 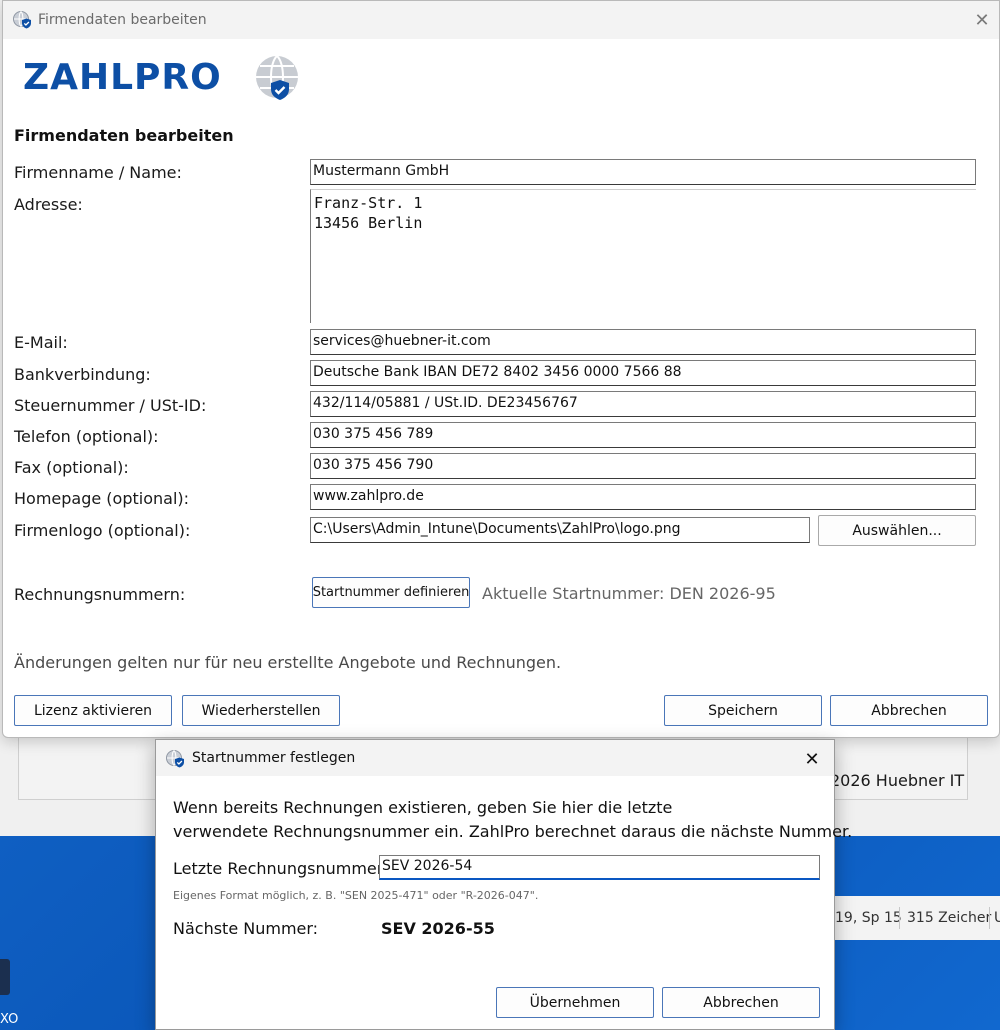 I want to click on address-textarea: Franz-Str. 1 13456 Berlin, so click(x=643, y=256).